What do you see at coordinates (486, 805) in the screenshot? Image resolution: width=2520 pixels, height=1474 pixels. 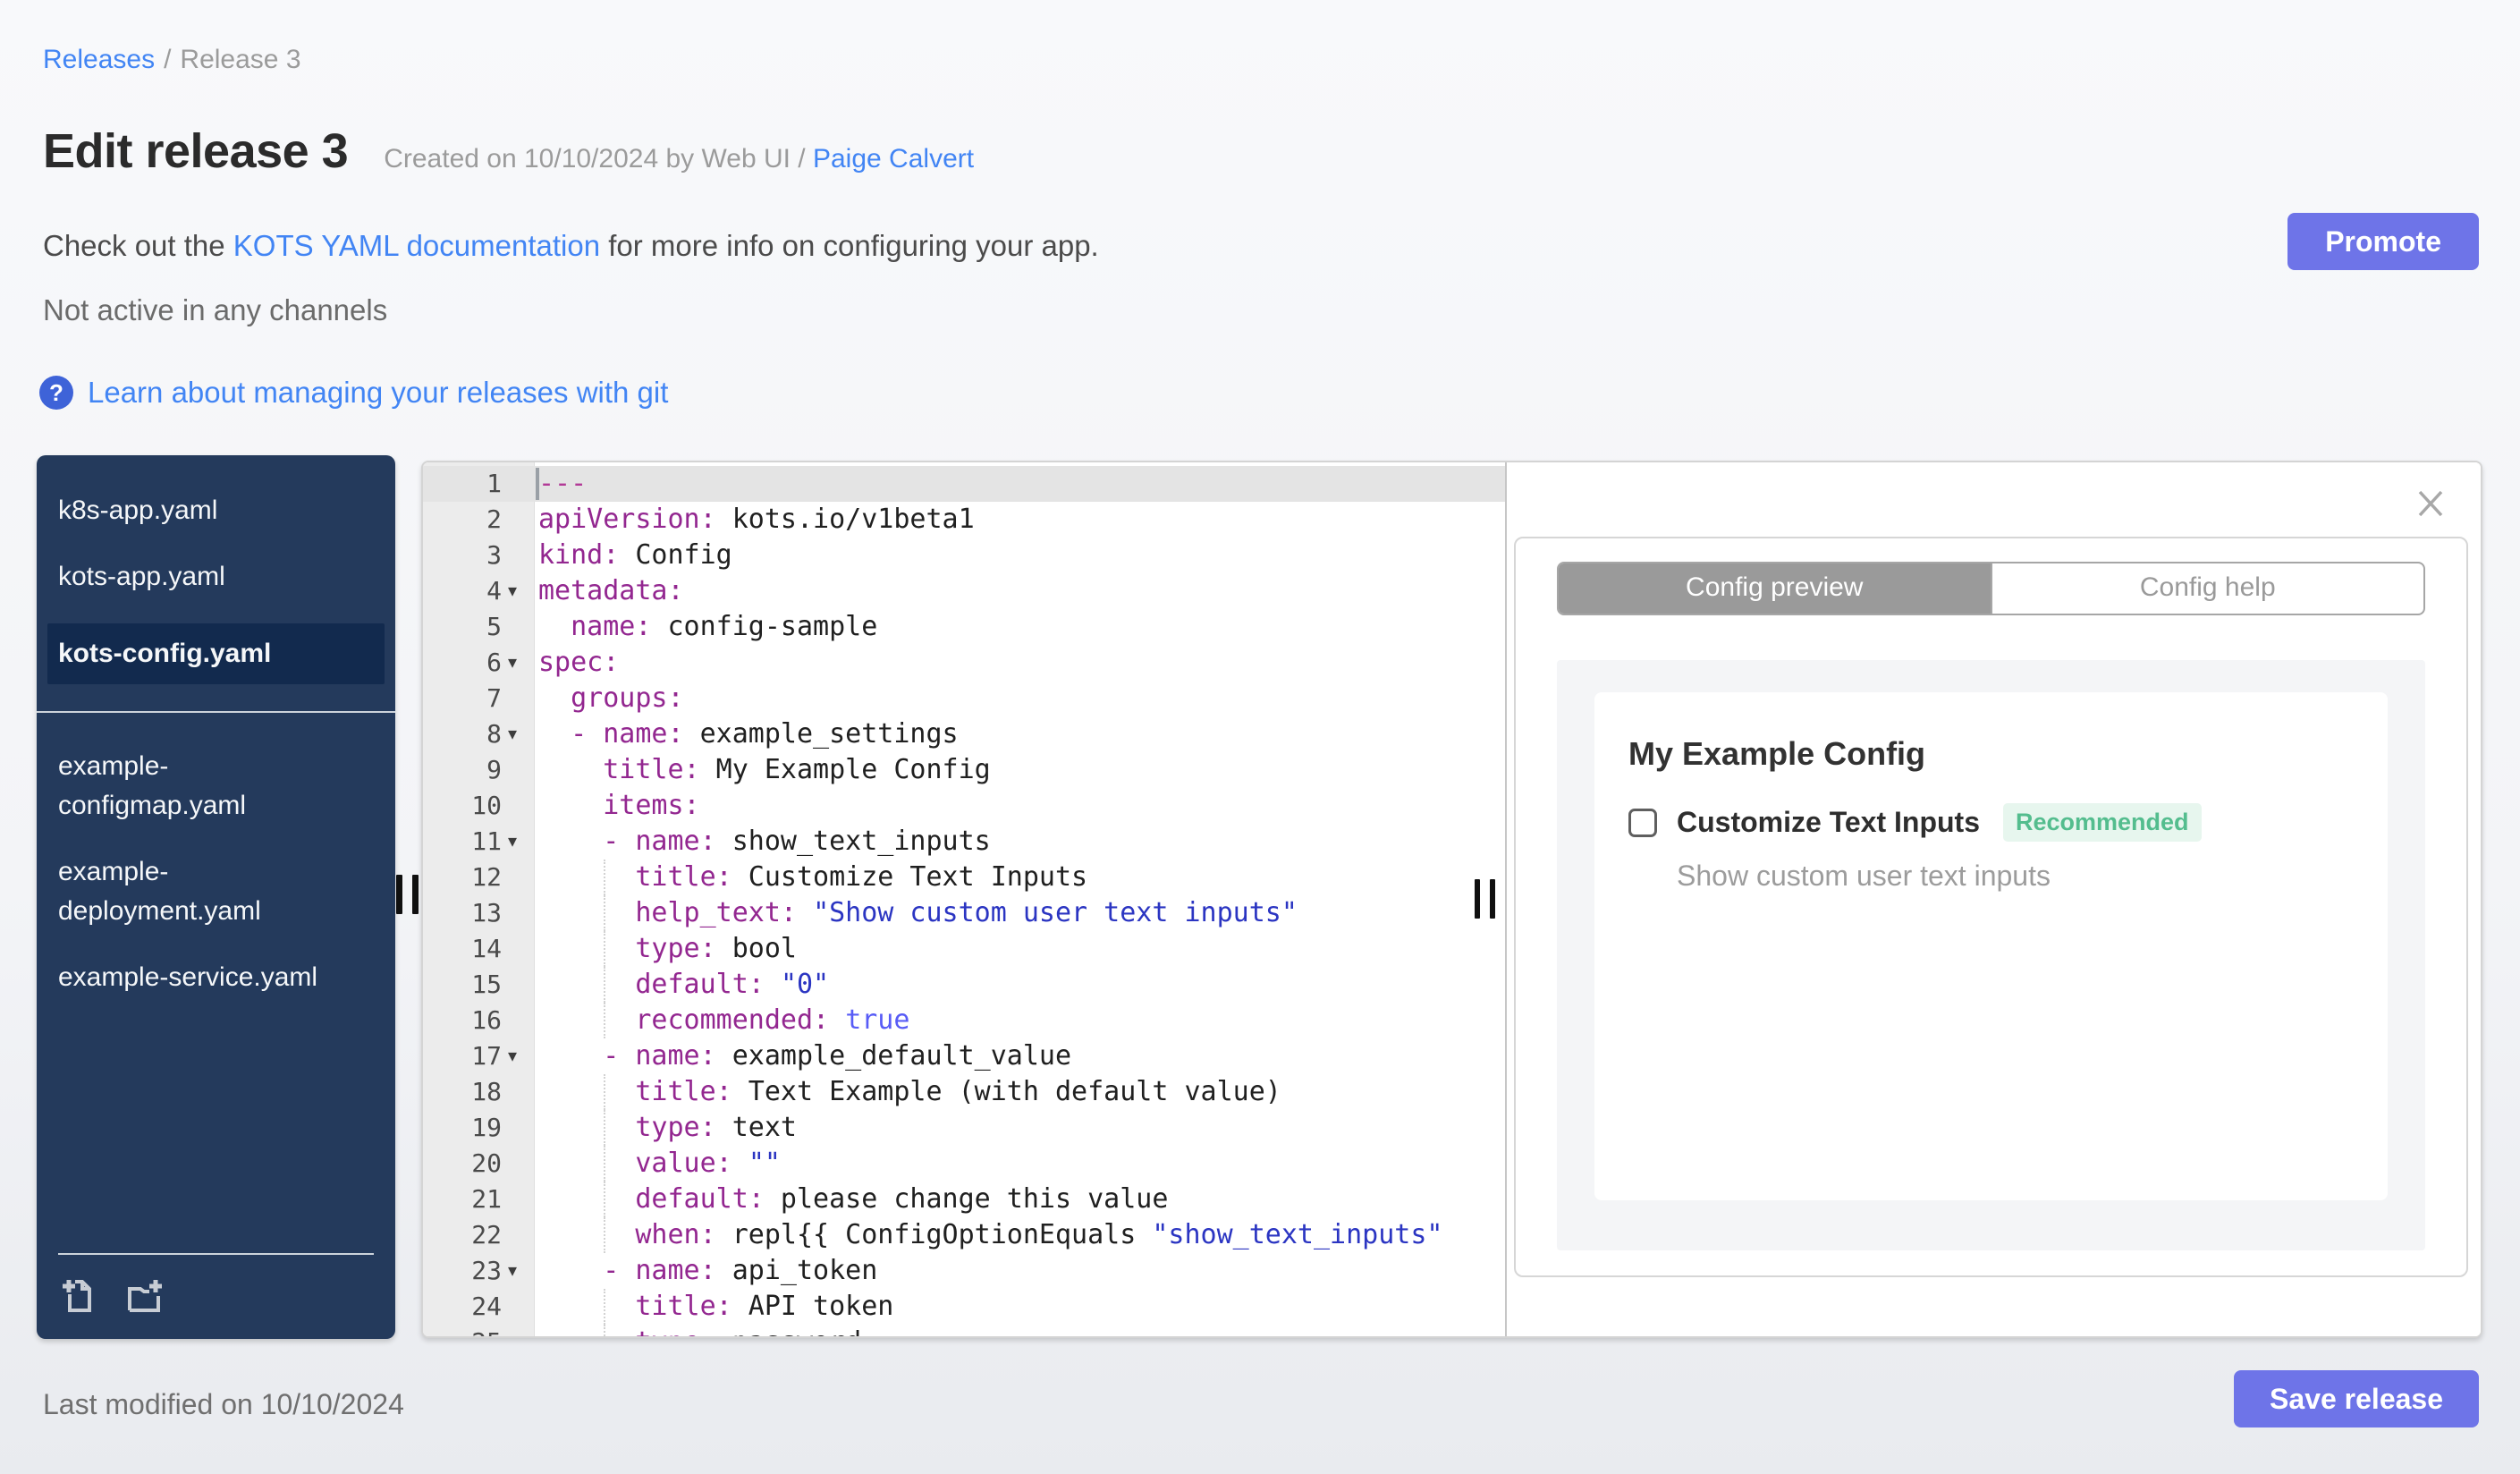 I see `line-number: 10` at bounding box center [486, 805].